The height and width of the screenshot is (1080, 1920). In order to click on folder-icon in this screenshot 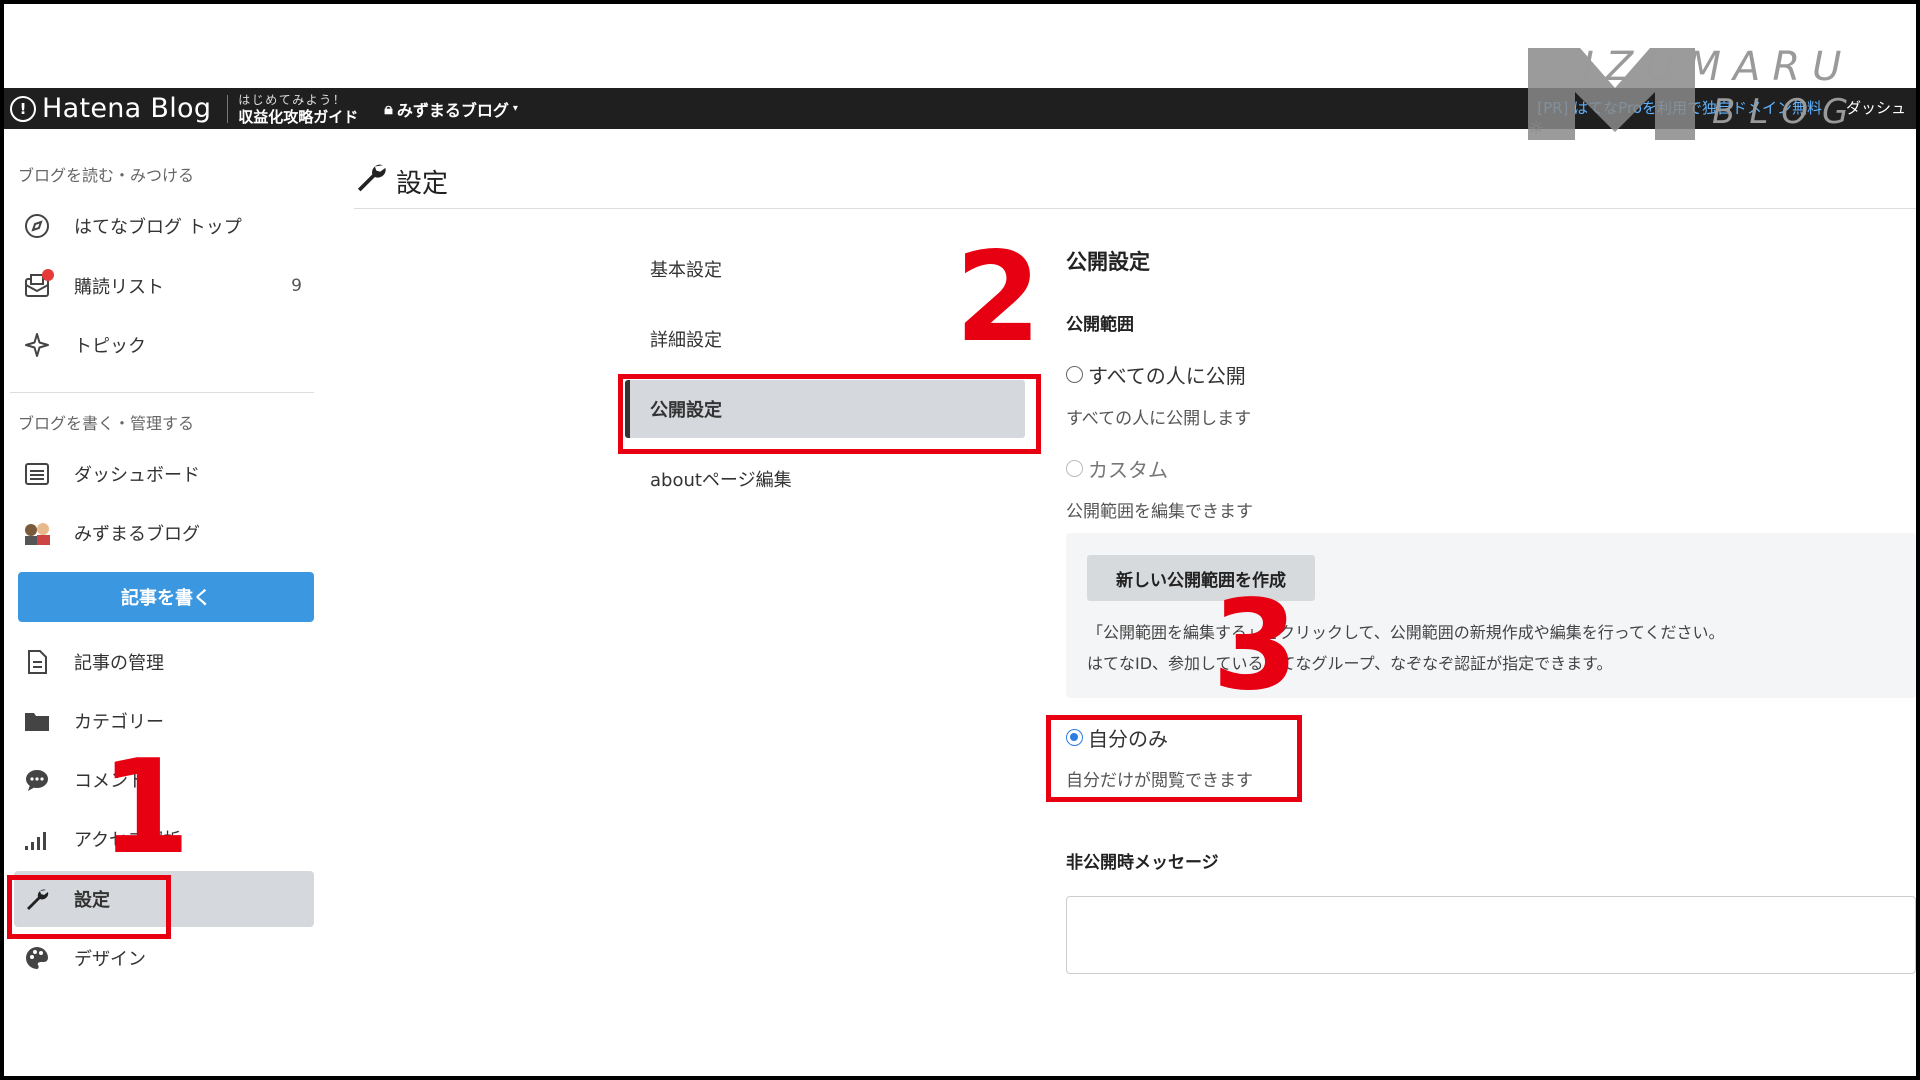, I will do `click(37, 721)`.